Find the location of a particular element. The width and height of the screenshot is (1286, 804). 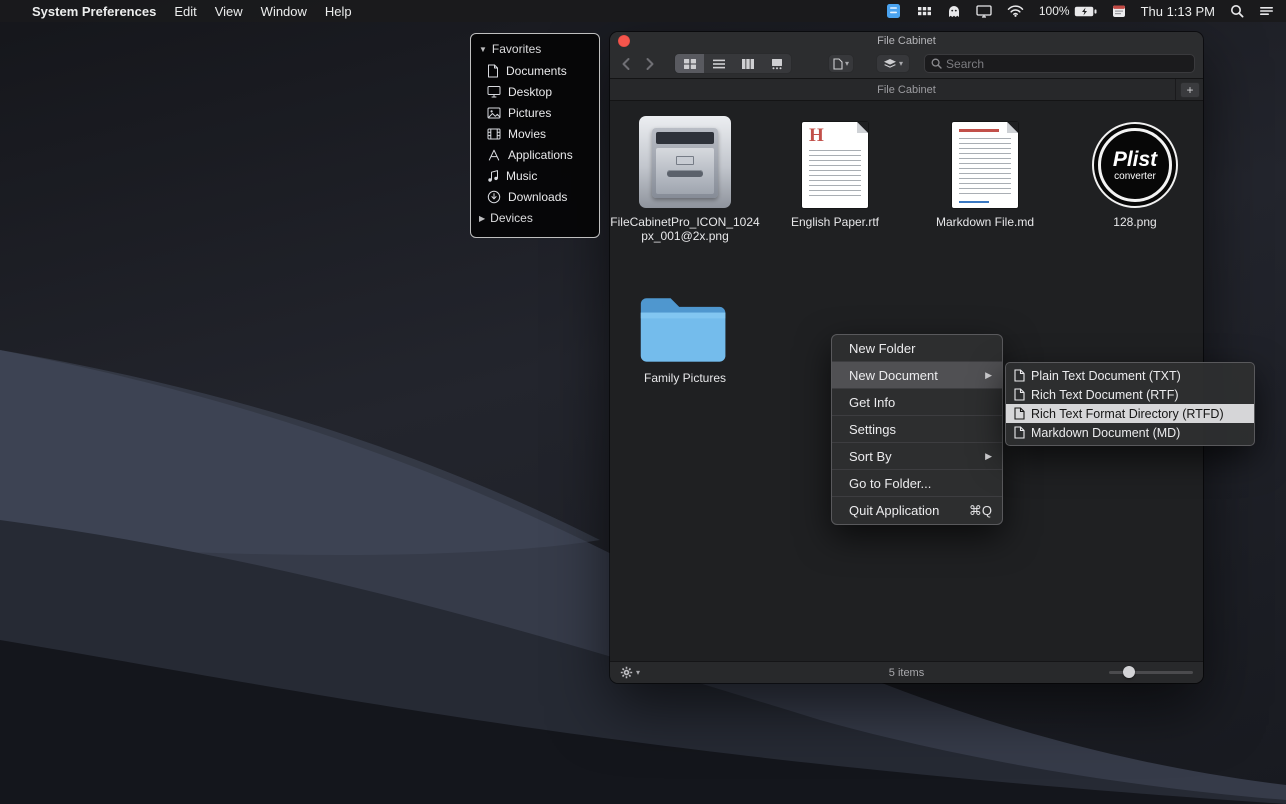

sidebar-item-applications: Applications is located at coordinates (535, 154).